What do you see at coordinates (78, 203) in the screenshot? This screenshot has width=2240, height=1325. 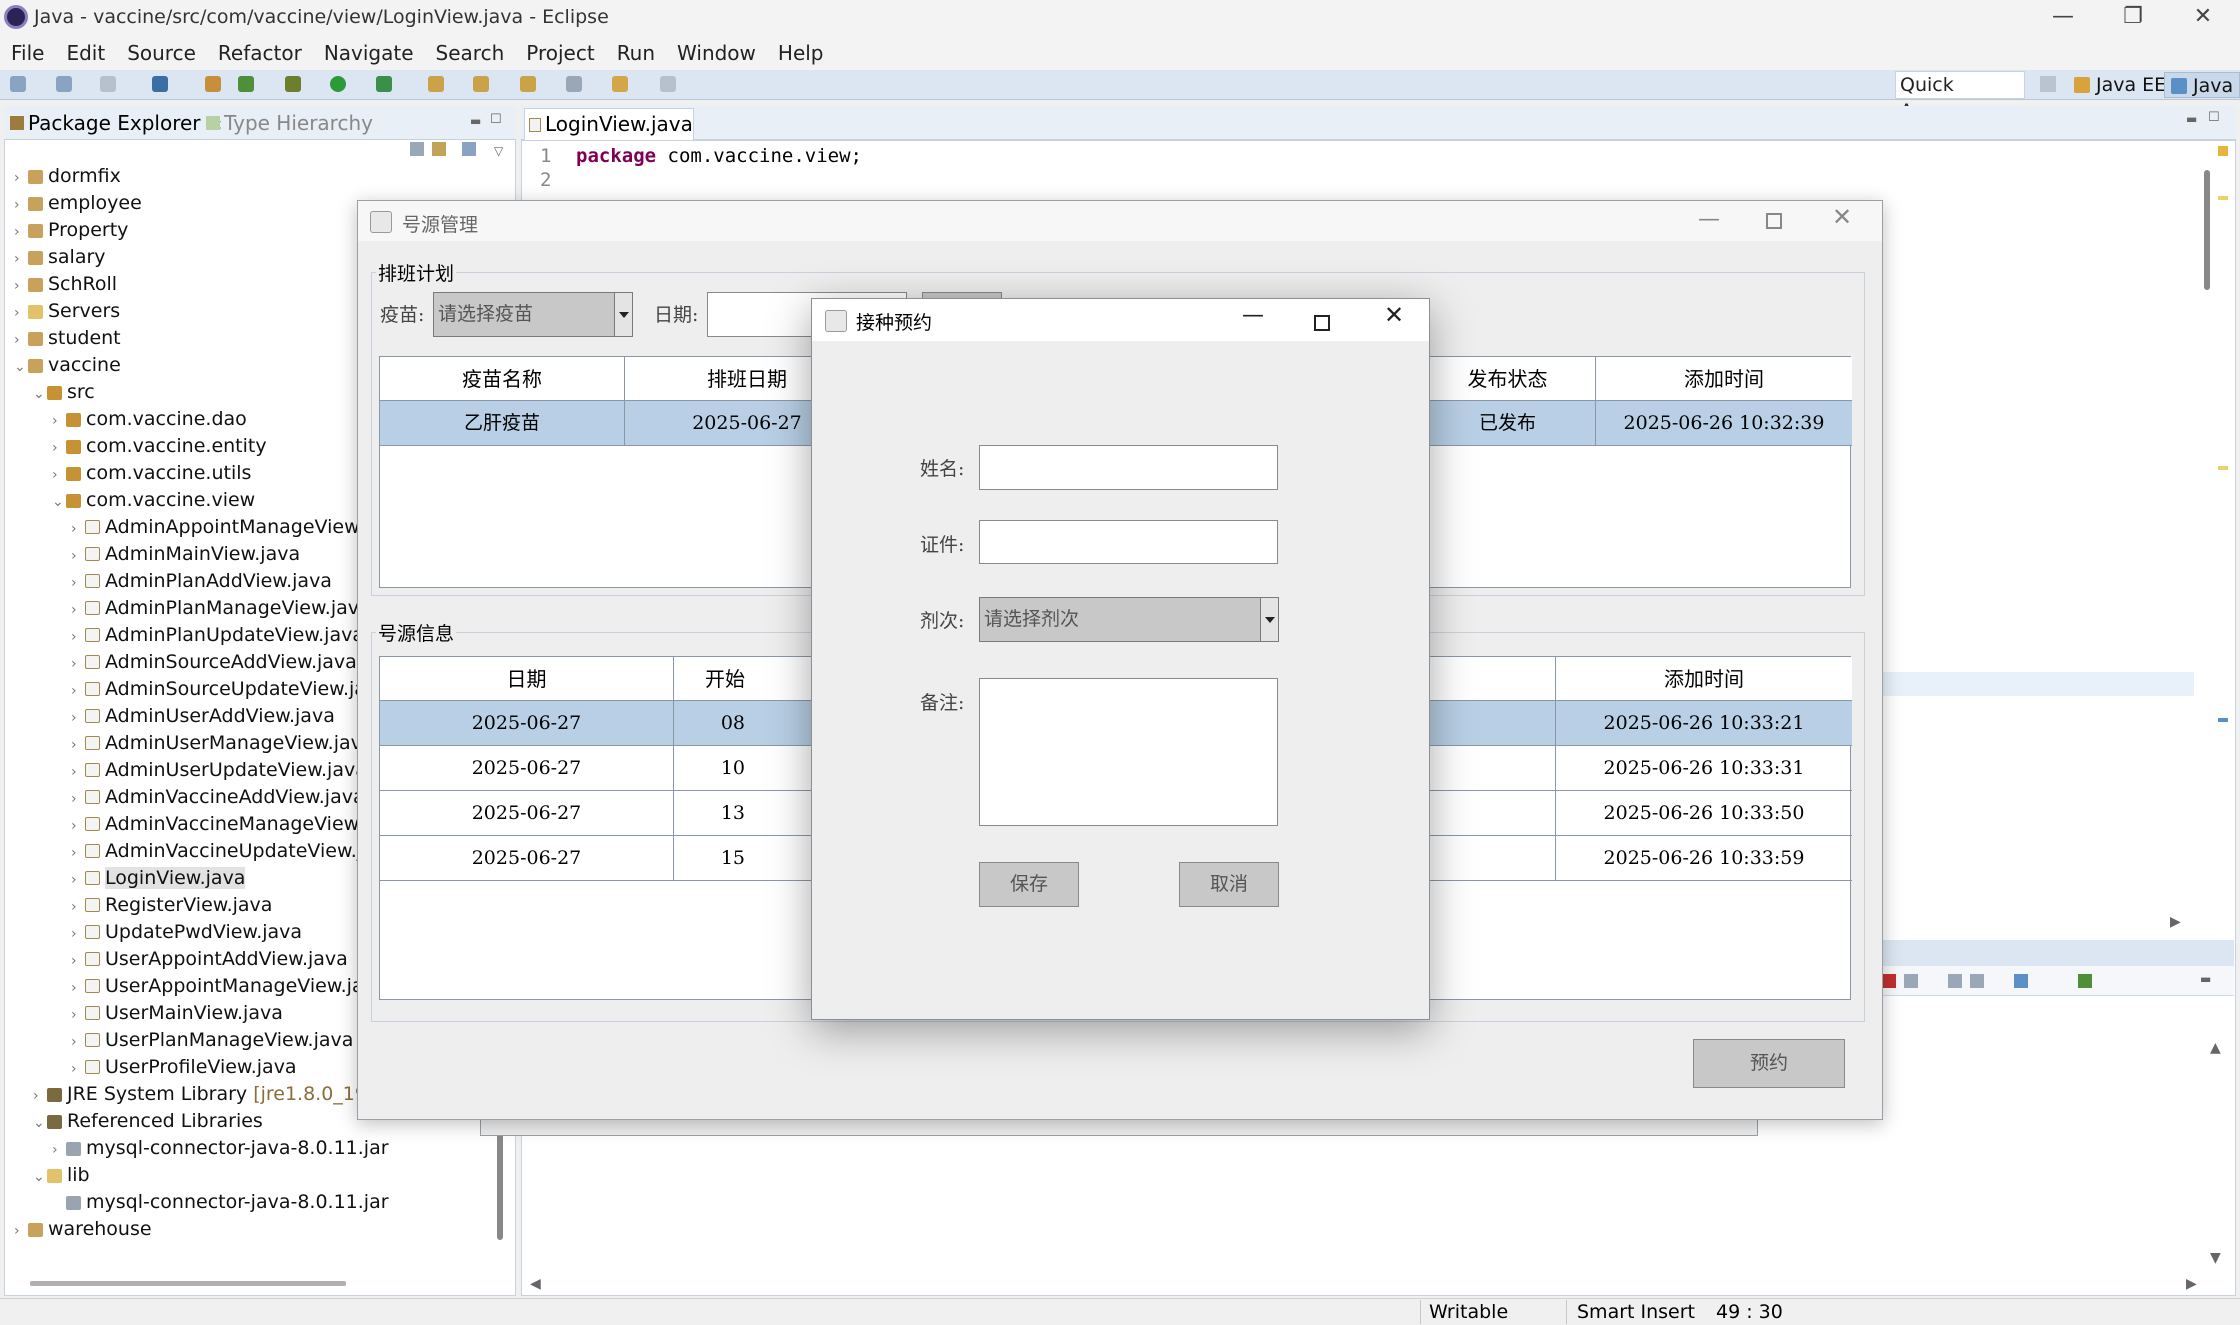 I see `tree-item: ›project-icon employee` at bounding box center [78, 203].